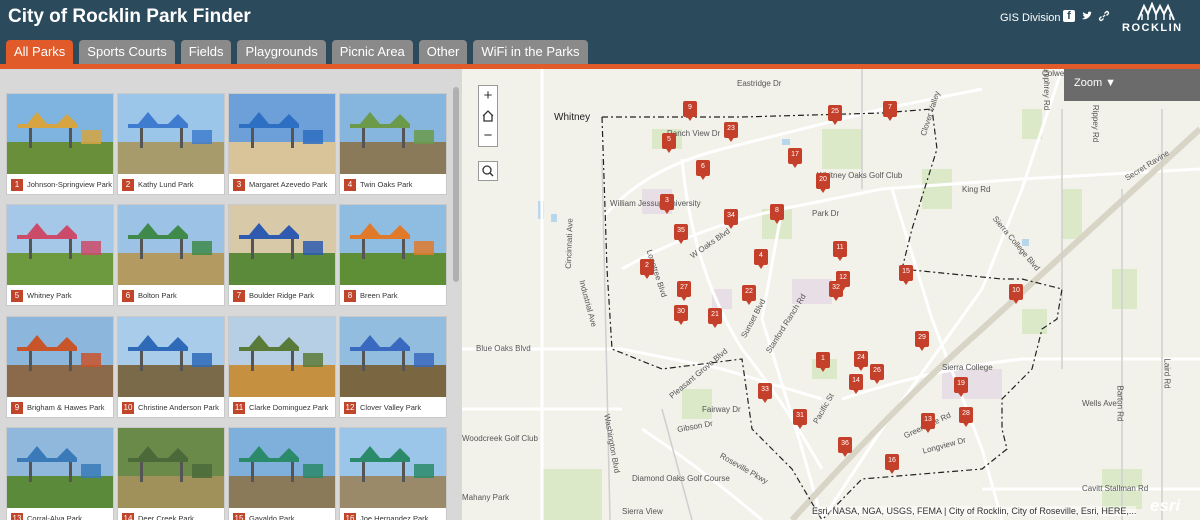  I want to click on twitter-icon, so click(1087, 16).